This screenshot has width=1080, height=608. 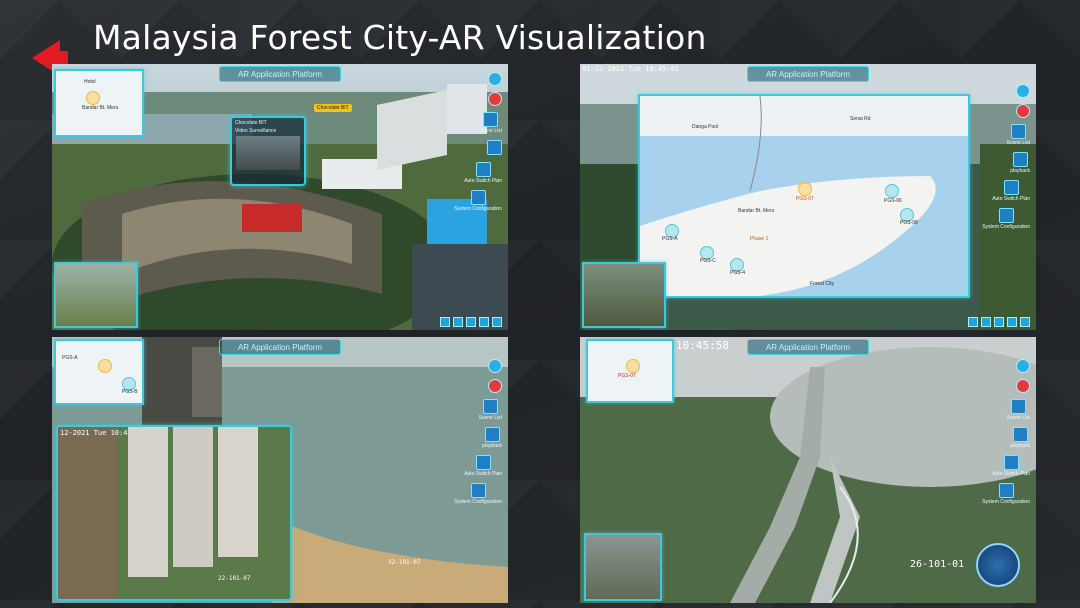 I want to click on camera-label: 32-101-07, so click(x=404, y=562).